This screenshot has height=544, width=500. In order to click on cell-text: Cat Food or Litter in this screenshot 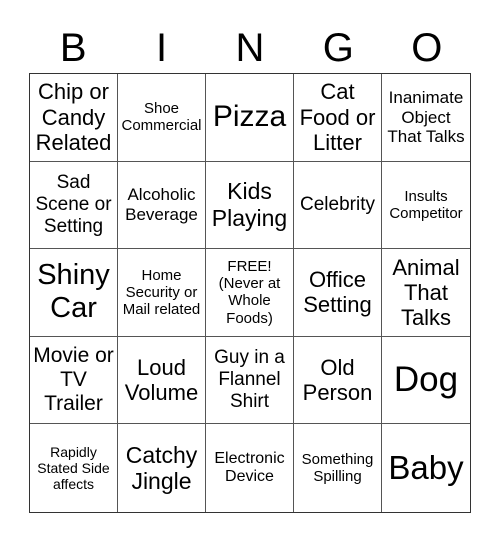, I will do `click(337, 117)`.